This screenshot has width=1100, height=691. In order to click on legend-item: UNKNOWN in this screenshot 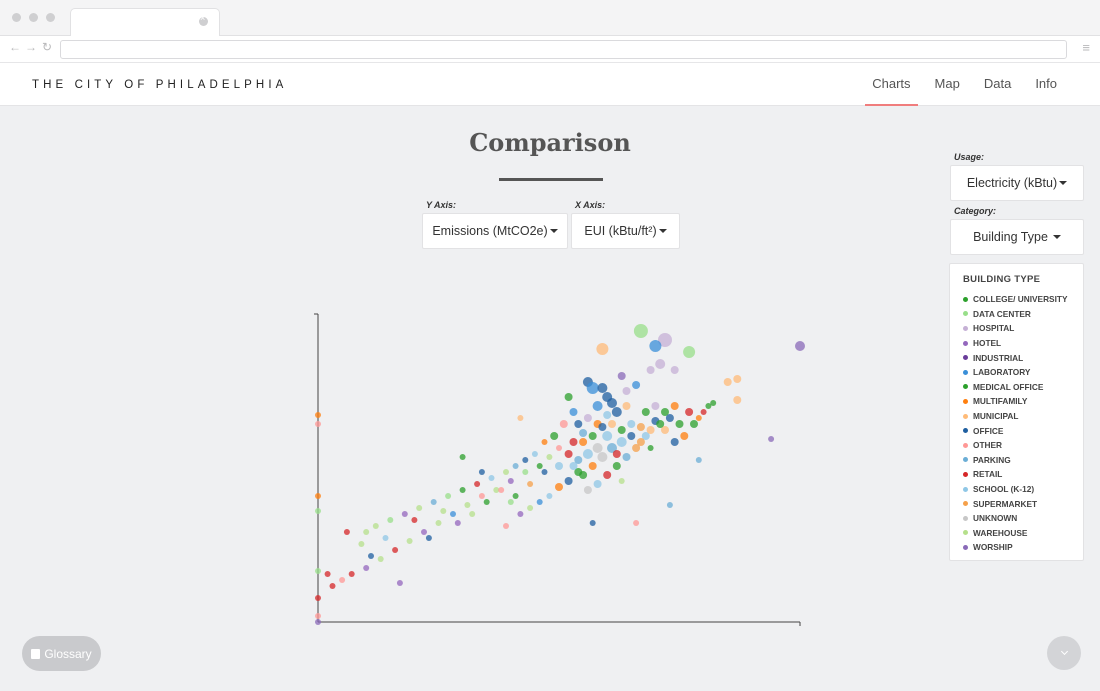, I will do `click(1015, 518)`.